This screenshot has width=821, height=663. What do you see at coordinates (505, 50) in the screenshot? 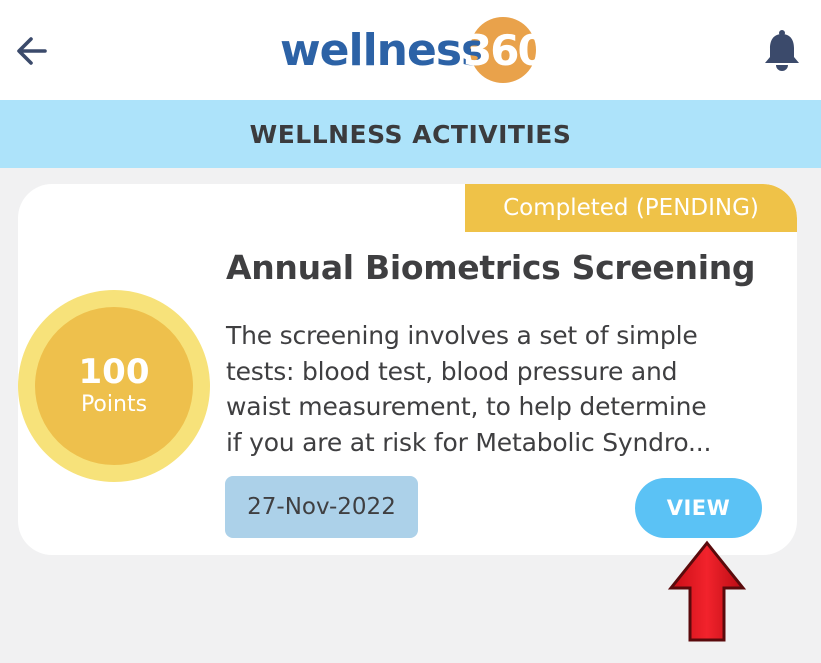
I see `logo-number: 360` at bounding box center [505, 50].